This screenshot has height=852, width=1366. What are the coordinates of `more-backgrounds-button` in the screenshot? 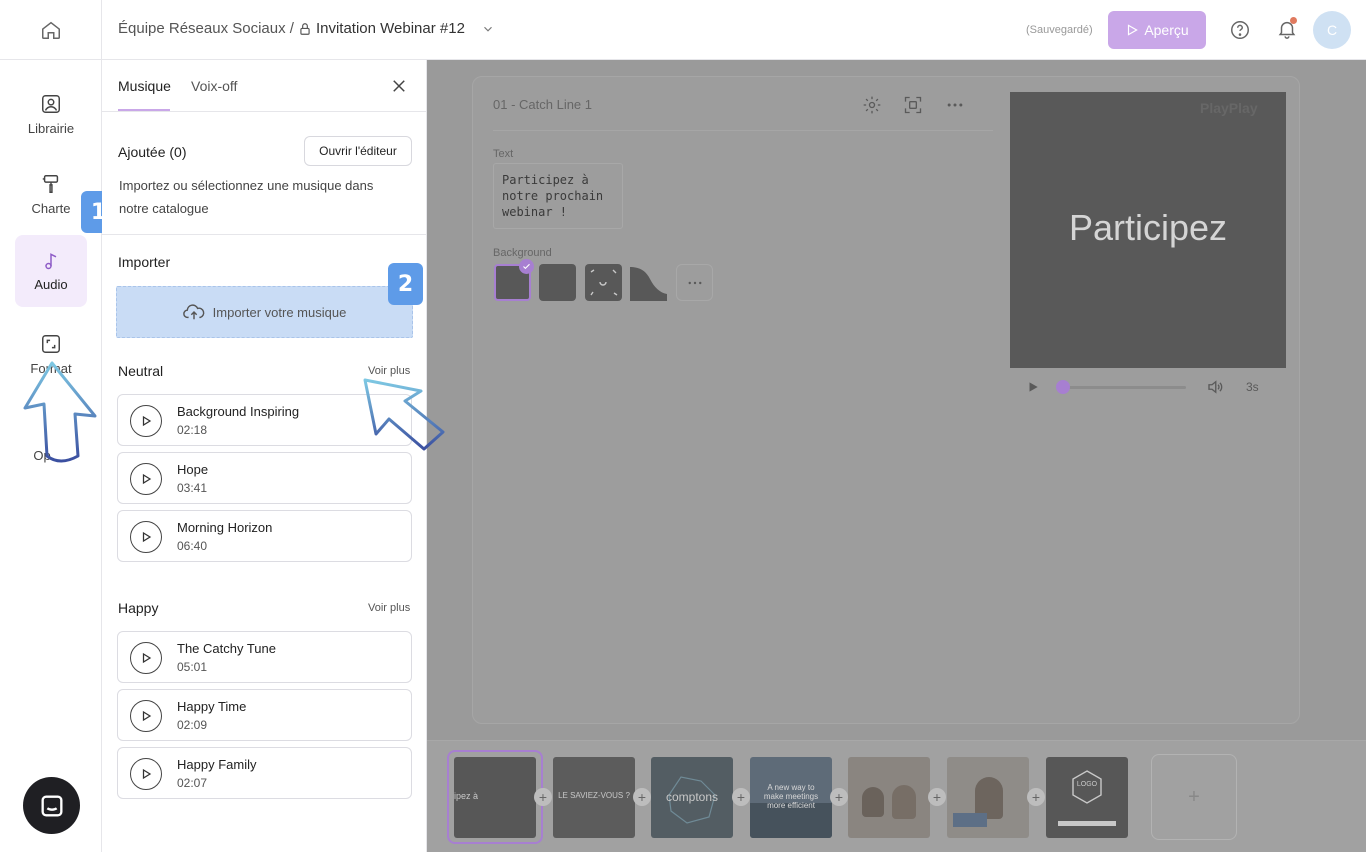 It's located at (694, 282).